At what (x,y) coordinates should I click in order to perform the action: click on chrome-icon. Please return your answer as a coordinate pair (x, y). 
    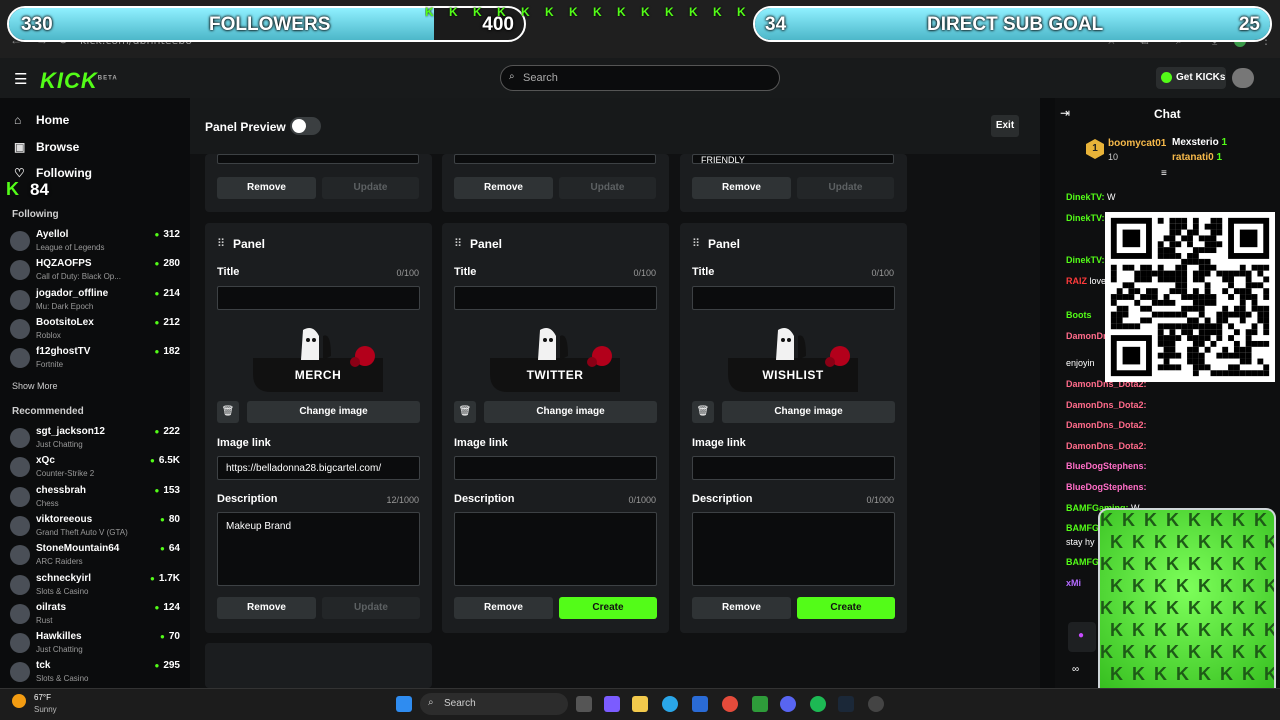
    Looking at the image, I should click on (730, 704).